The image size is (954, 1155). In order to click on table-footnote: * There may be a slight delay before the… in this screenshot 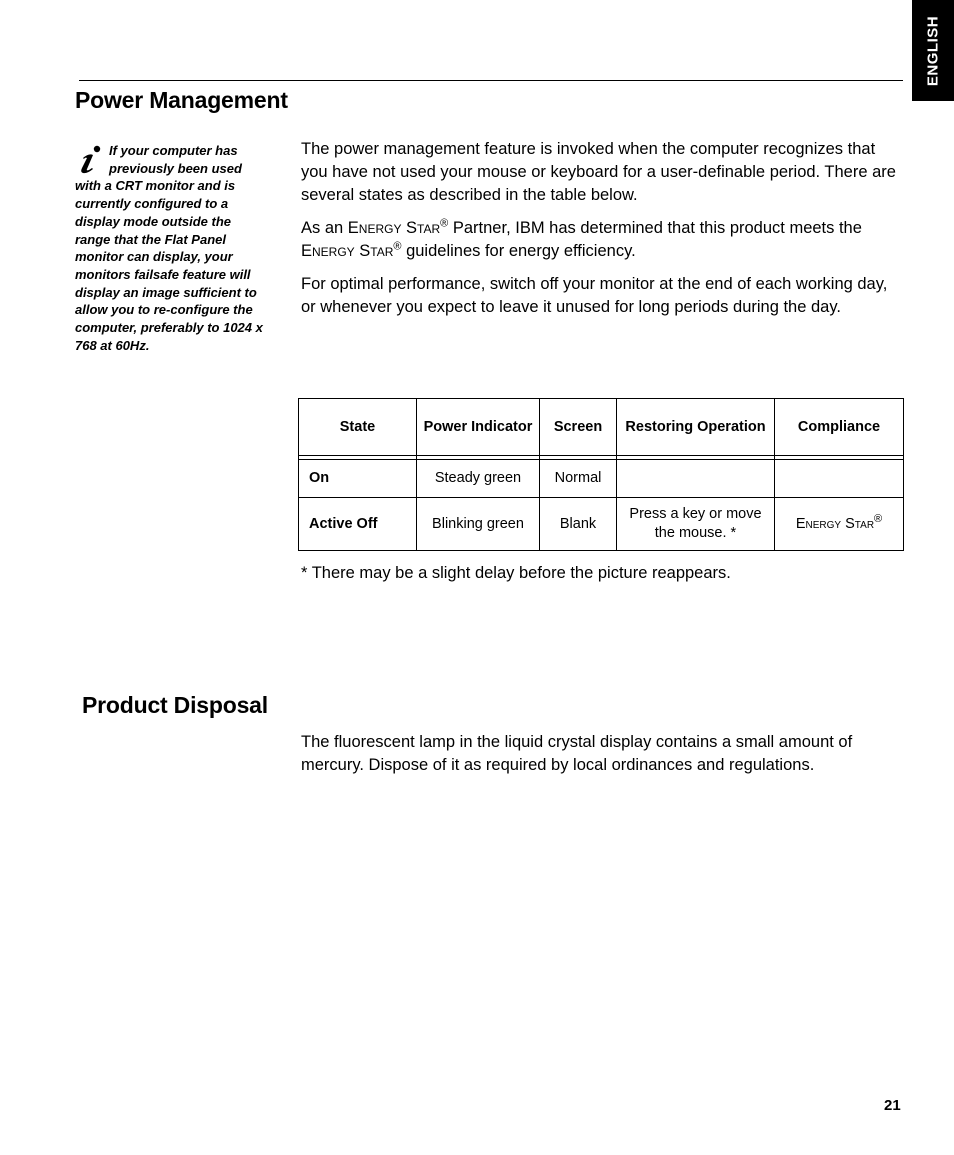, I will do `click(516, 573)`.